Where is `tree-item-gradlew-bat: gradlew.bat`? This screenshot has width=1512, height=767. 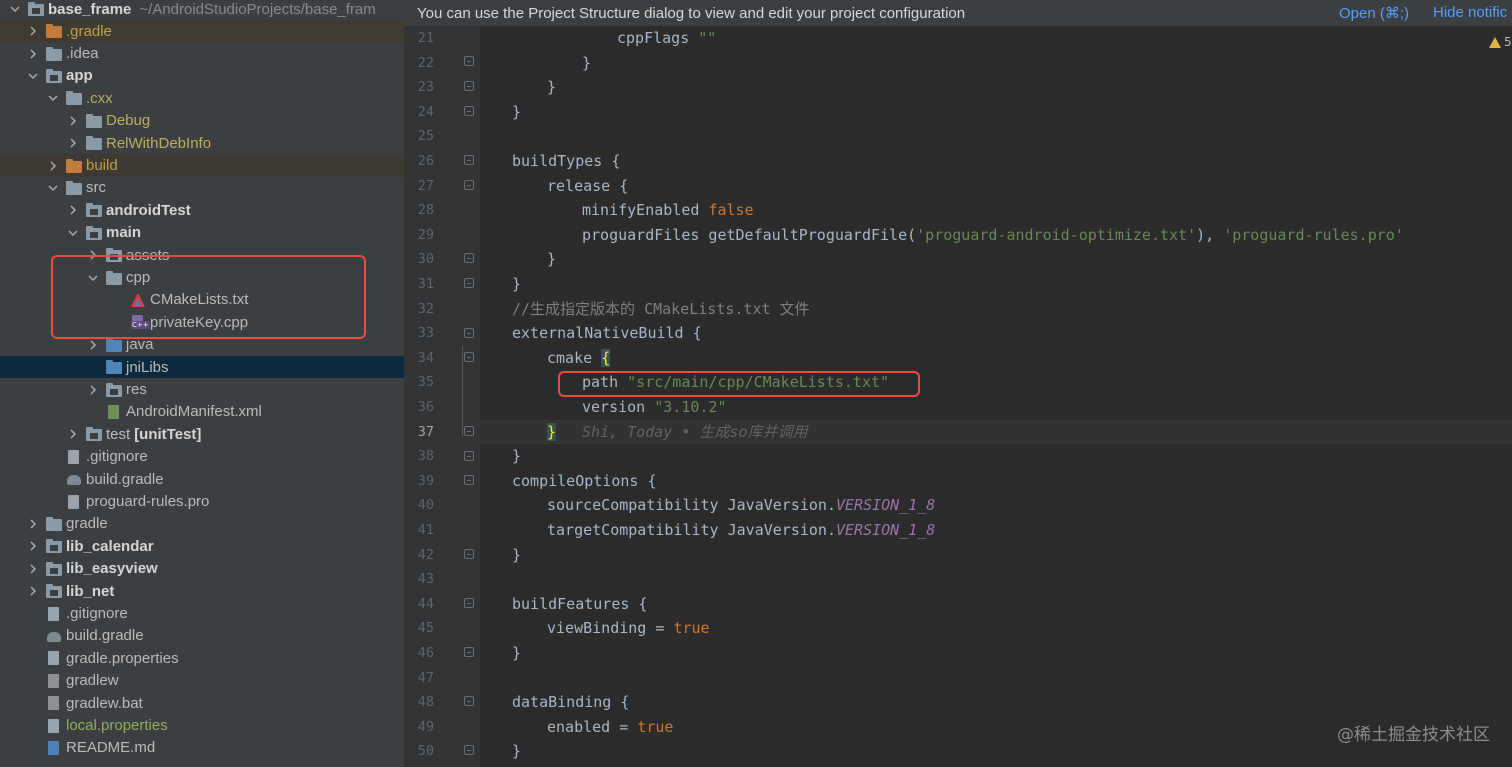
tree-item-gradlew-bat: gradlew.bat is located at coordinates (202, 703).